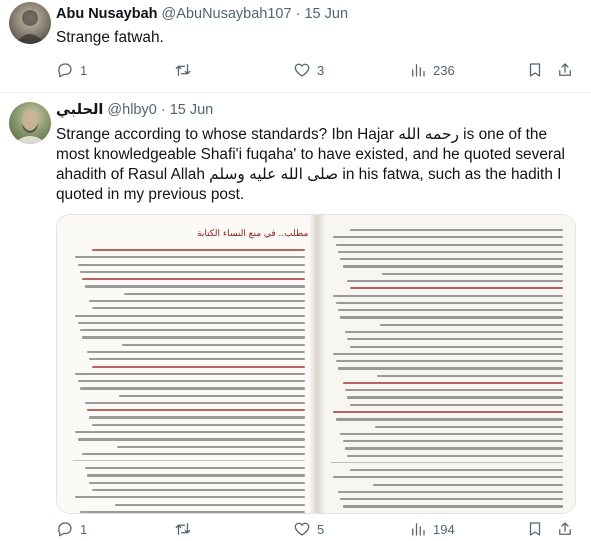 Image resolution: width=591 pixels, height=541 pixels. Describe the element at coordinates (227, 14) in the screenshot. I see `handle: @AbuNusaybah107` at that location.